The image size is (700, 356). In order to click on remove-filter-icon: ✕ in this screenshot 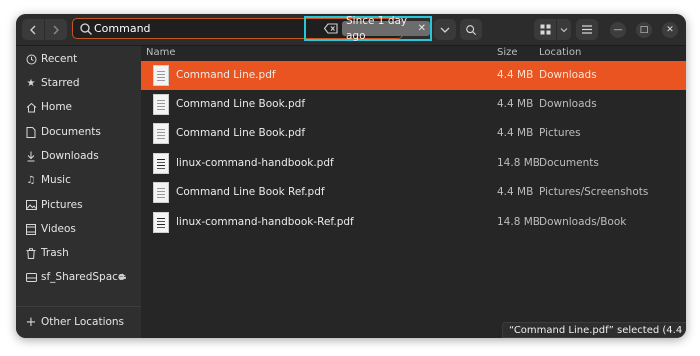, I will do `click(422, 28)`.